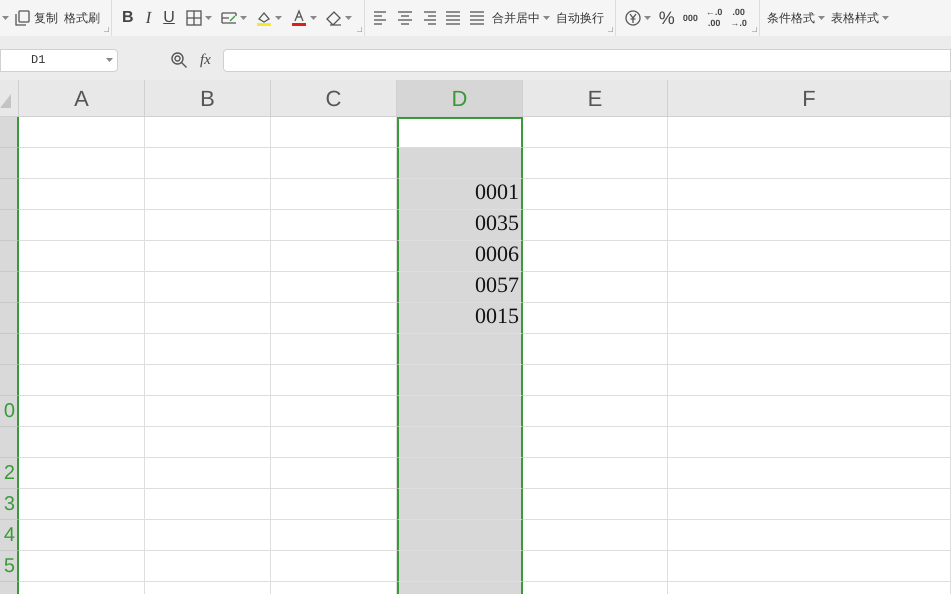 Image resolution: width=951 pixels, height=594 pixels. What do you see at coordinates (796, 18) in the screenshot?
I see `dropdown-button: 条件格式` at bounding box center [796, 18].